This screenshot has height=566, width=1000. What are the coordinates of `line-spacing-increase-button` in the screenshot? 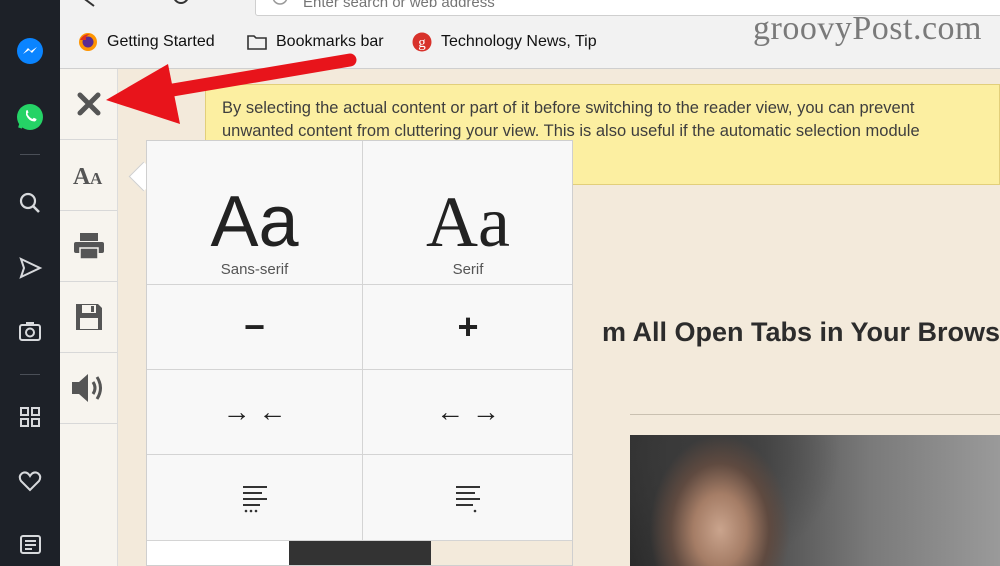 It's located at (467, 498).